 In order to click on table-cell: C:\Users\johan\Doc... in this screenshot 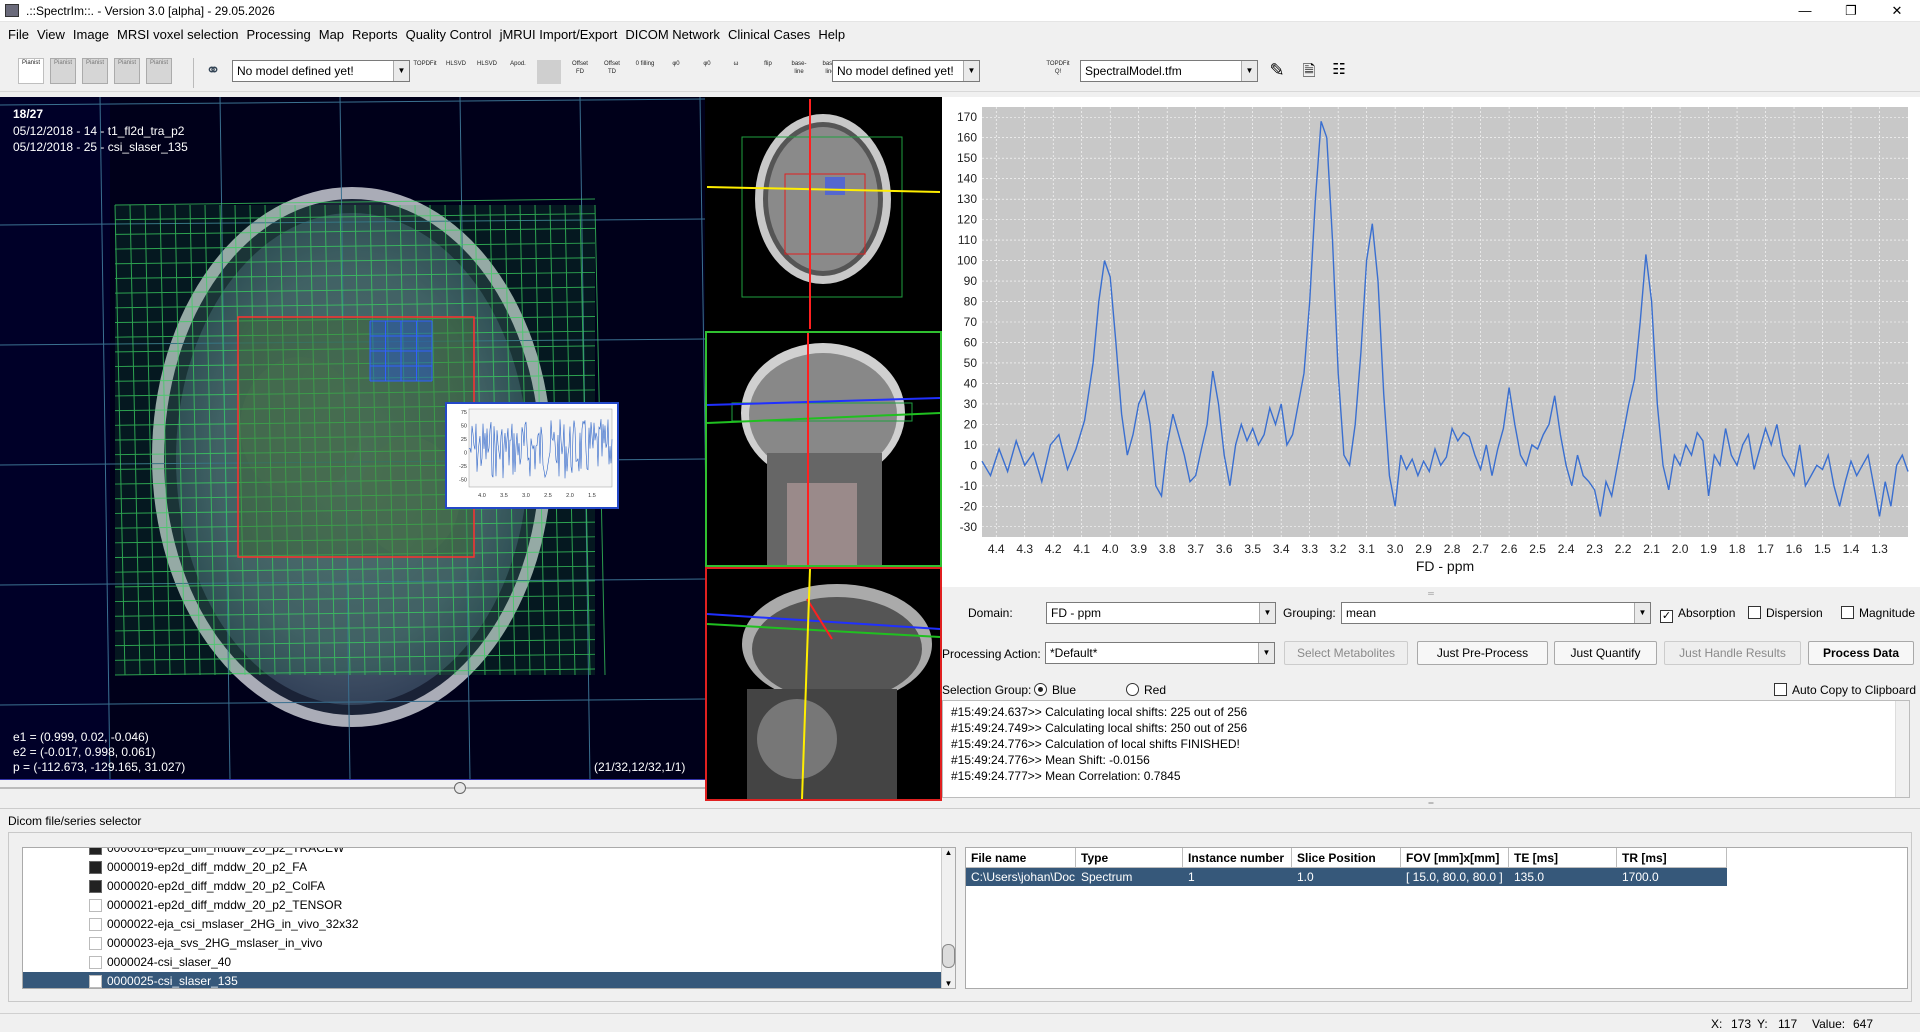, I will do `click(1021, 877)`.